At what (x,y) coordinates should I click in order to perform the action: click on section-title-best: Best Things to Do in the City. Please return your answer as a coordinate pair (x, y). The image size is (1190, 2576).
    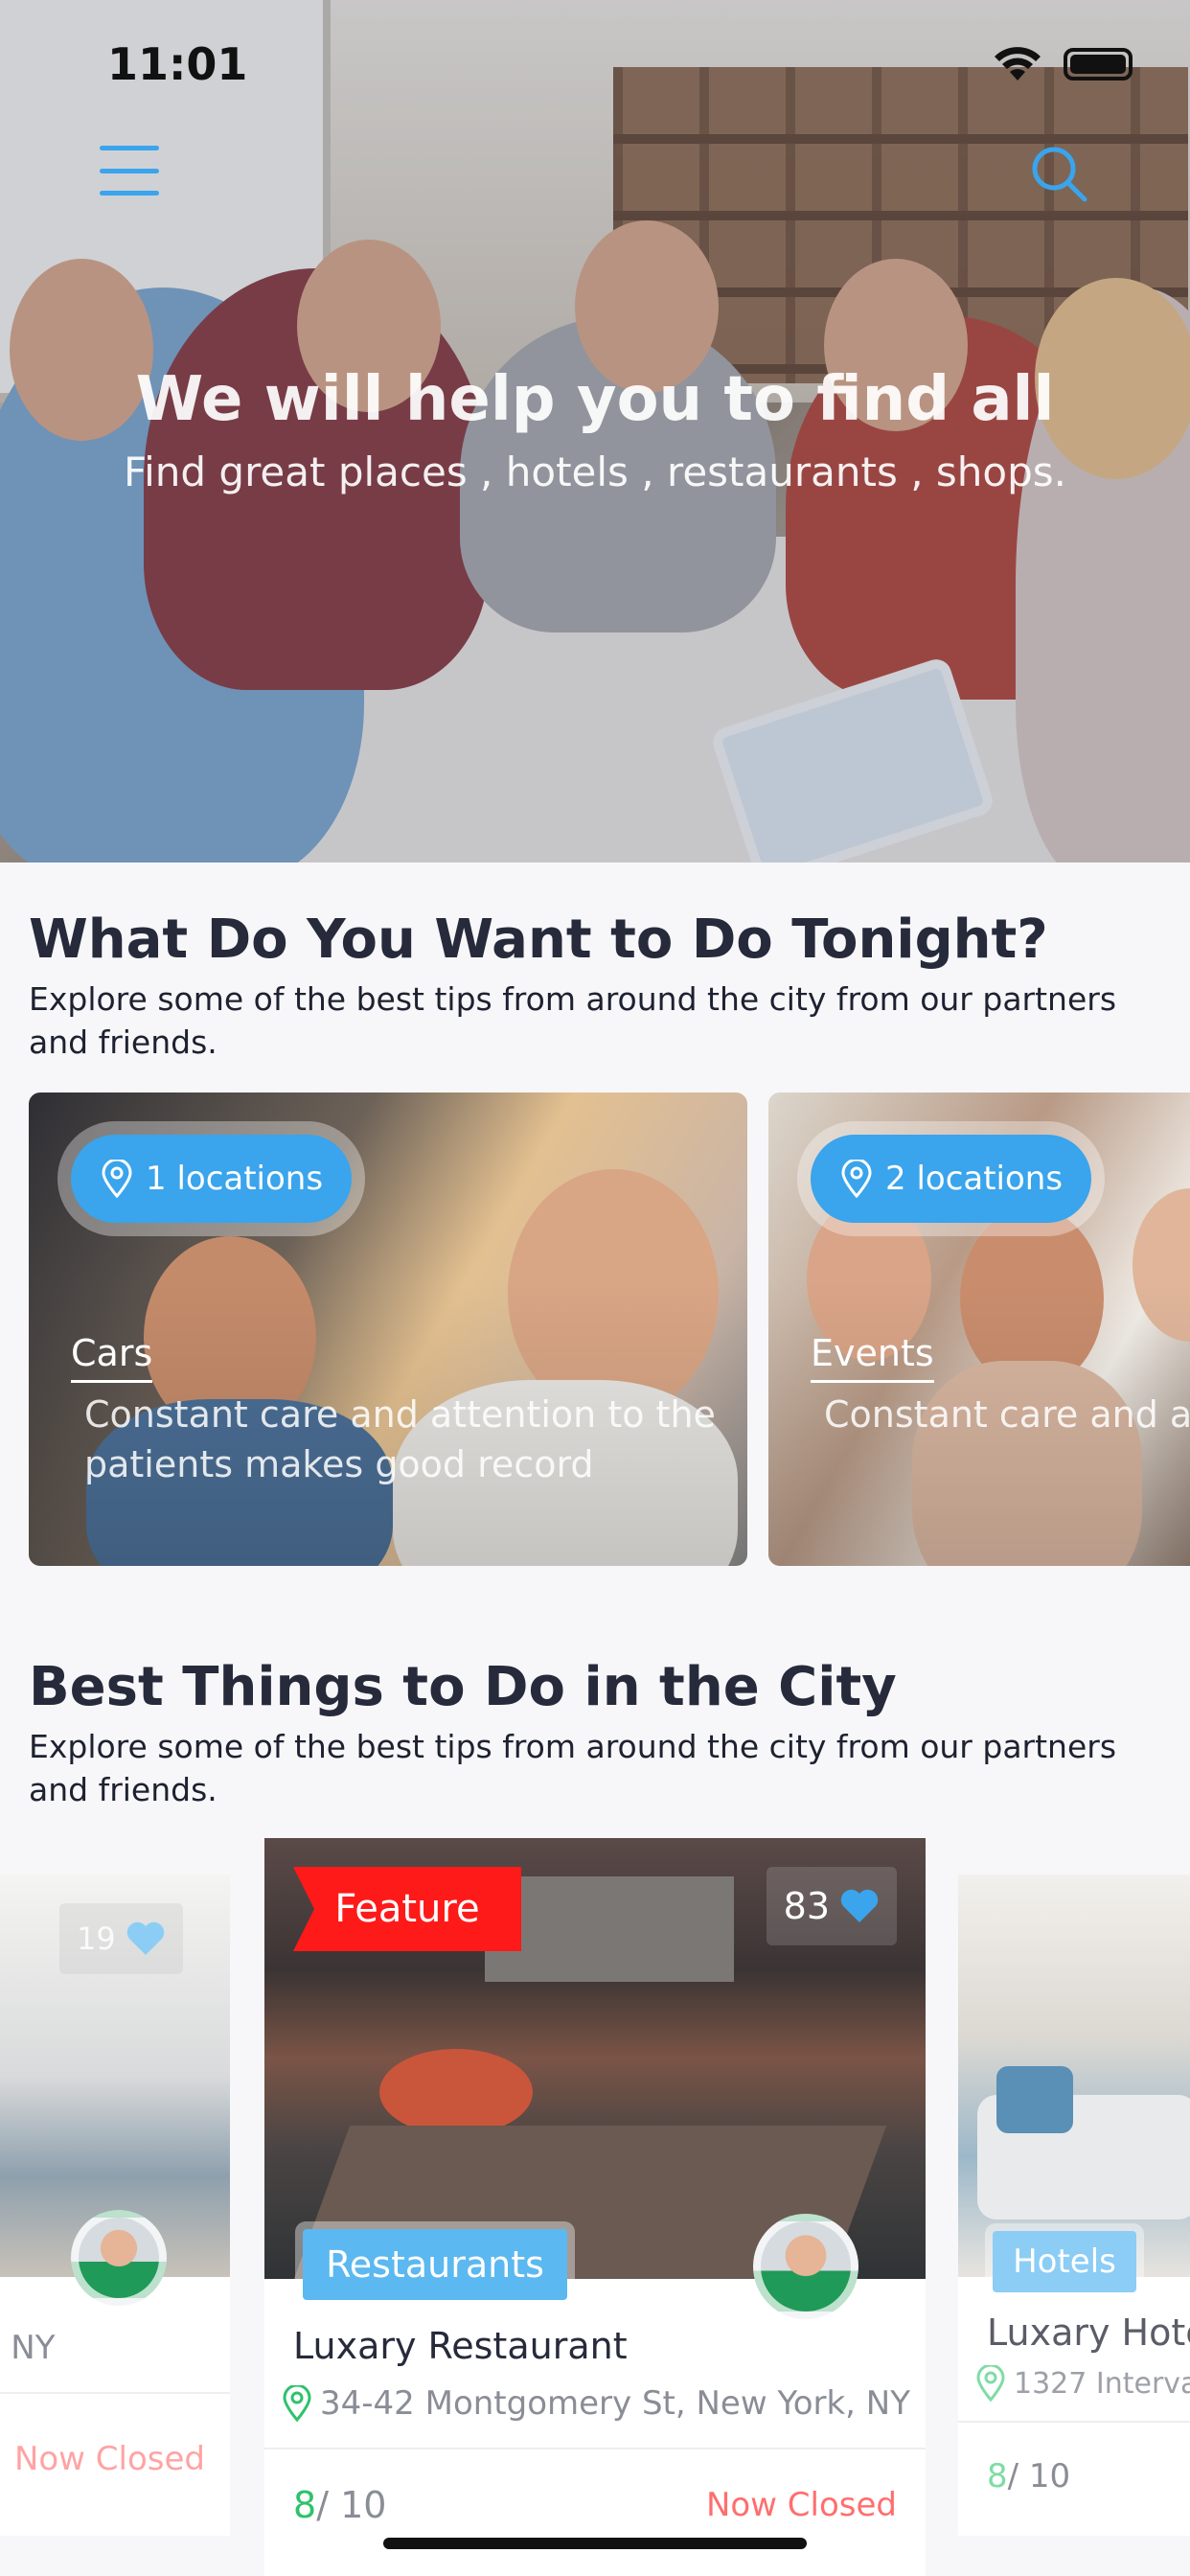
    Looking at the image, I should click on (463, 1687).